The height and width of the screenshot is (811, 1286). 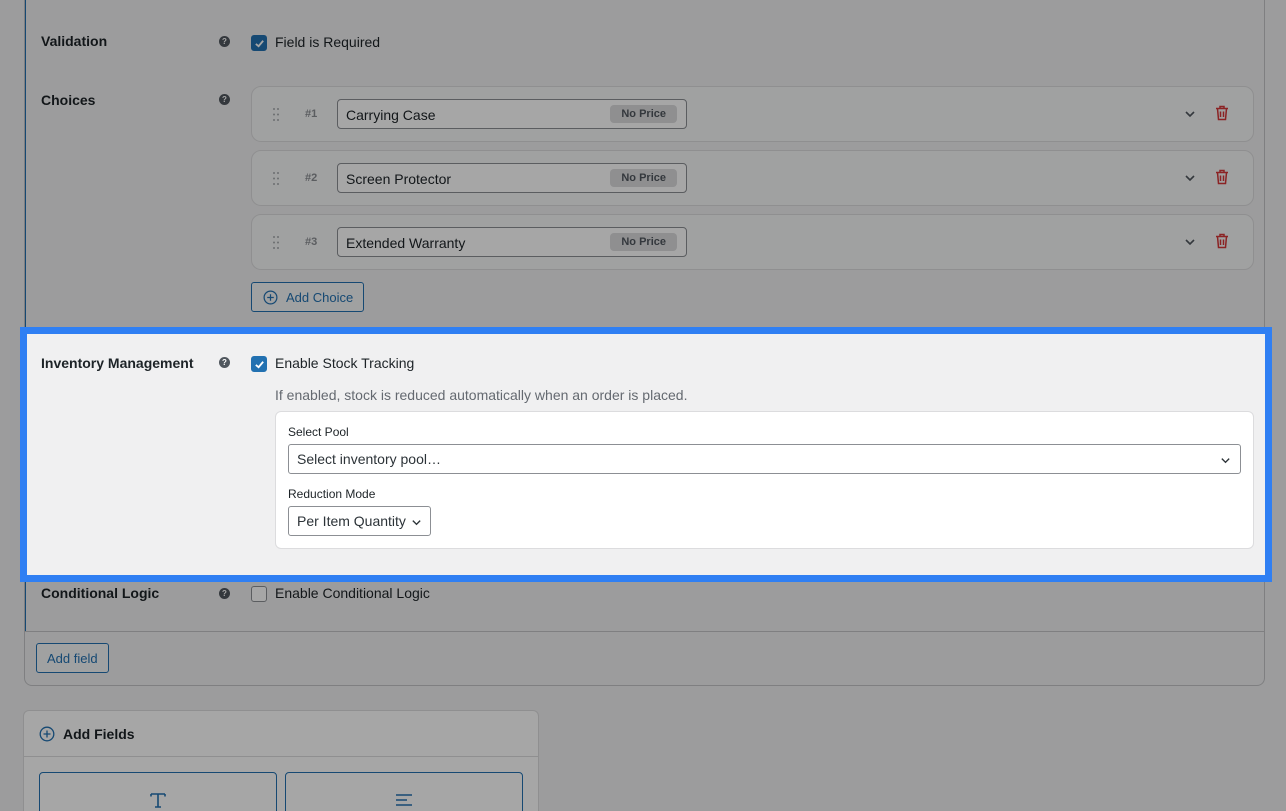 I want to click on add-field-label: Add field, so click(x=72, y=658).